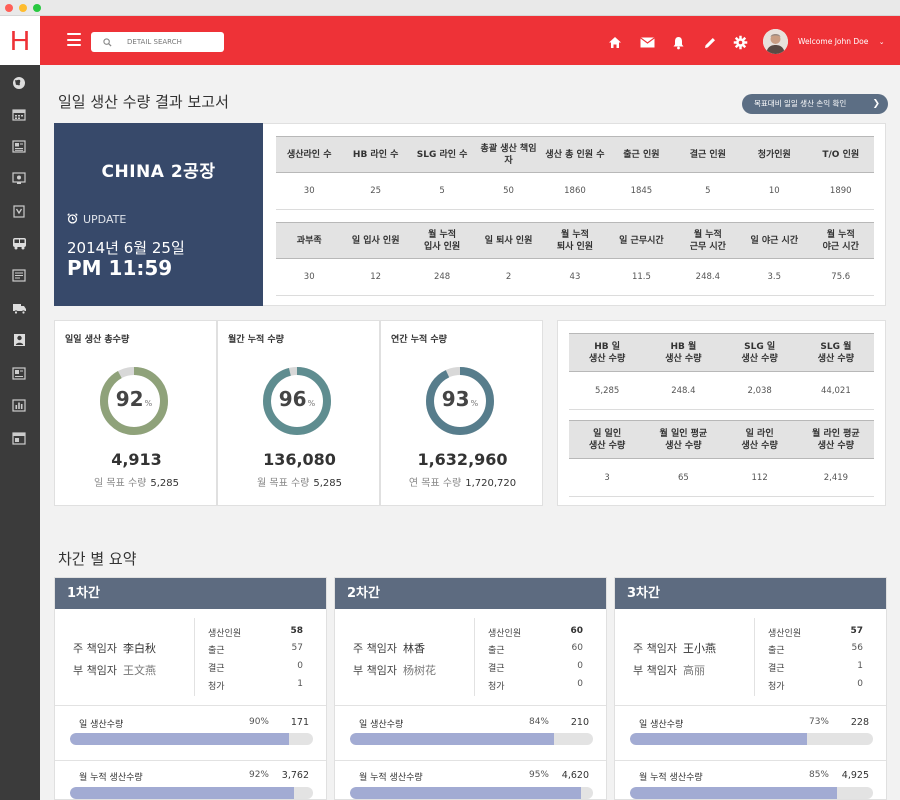 This screenshot has width=900, height=800. What do you see at coordinates (190, 593) in the screenshot?
I see `shift-name: 1차간` at bounding box center [190, 593].